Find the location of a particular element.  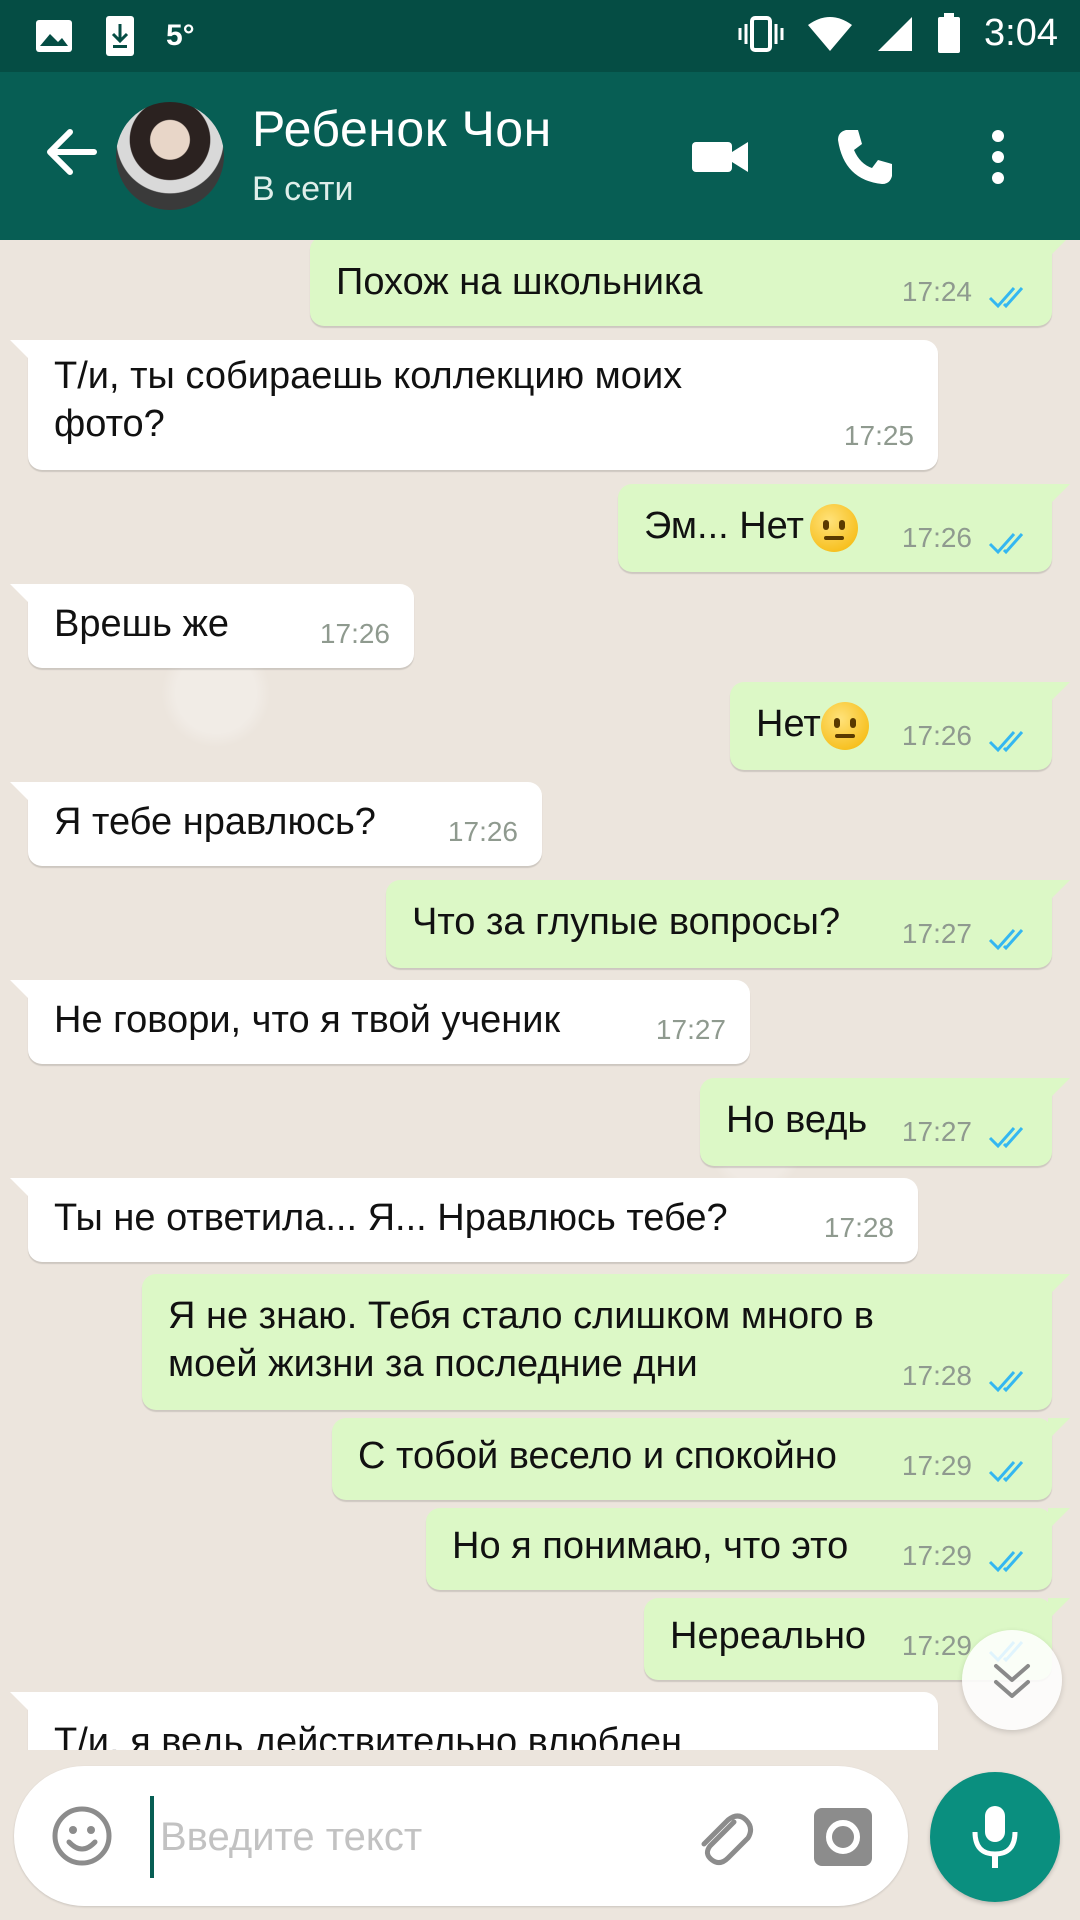

message-incoming: Т/и, я ведь действительно влюблен is located at coordinates (474, 1721).